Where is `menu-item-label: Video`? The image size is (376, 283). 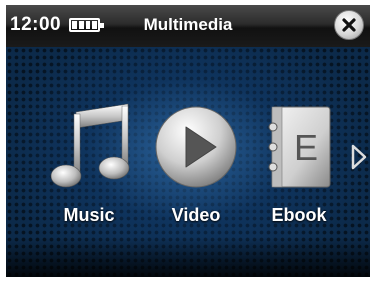 menu-item-label: Video is located at coordinates (196, 215).